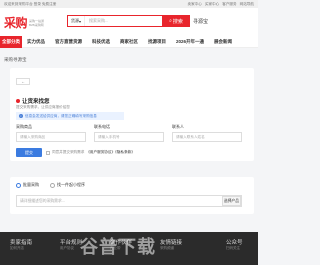 This screenshot has width=320, height=265. I want to click on nav-item-tech: 科技优选, so click(101, 42).